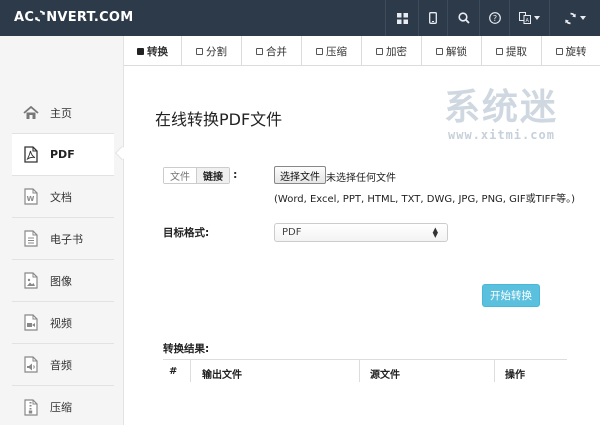 The width and height of the screenshot is (600, 425). I want to click on grid-icon, so click(402, 18).